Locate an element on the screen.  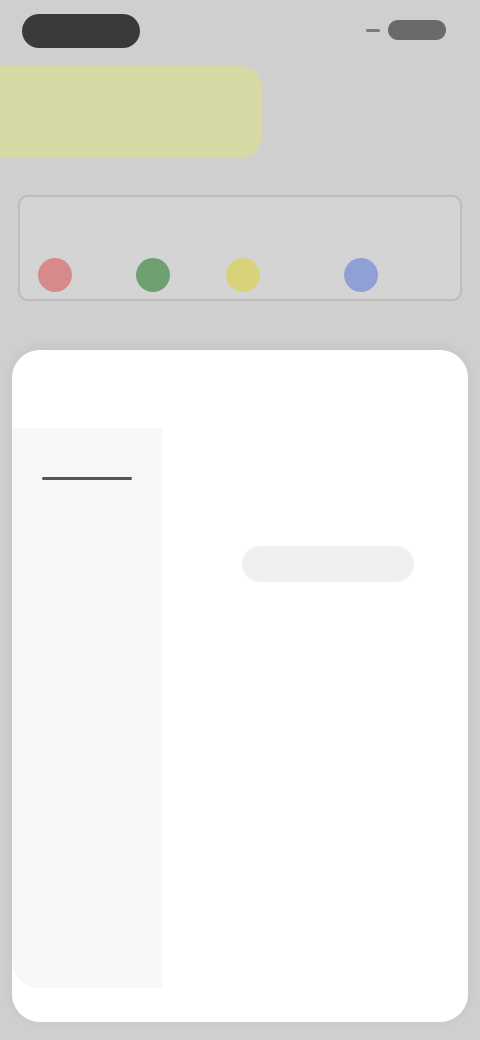
battery-icon is located at coordinates (417, 30).